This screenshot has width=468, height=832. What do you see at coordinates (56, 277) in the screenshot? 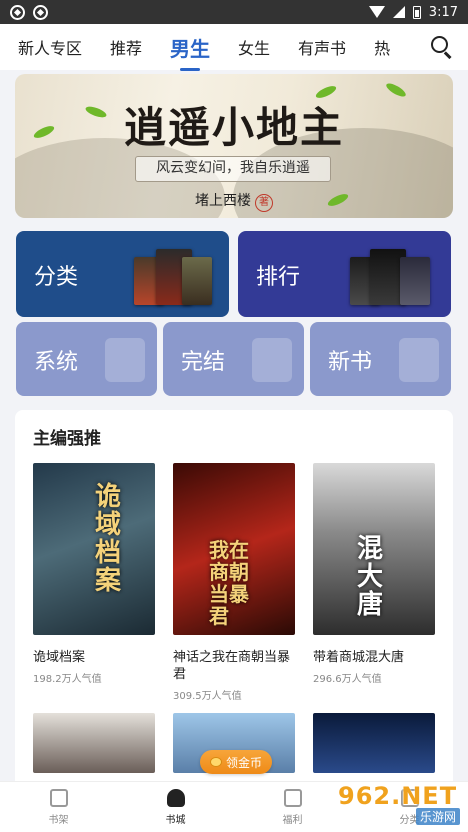
I see `category-label: 分类` at bounding box center [56, 277].